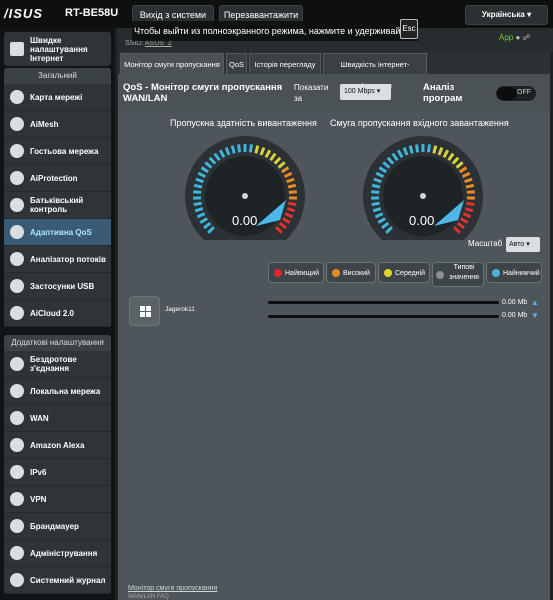 Image resolution: width=553 pixels, height=600 pixels. I want to click on toggle-knob, so click(507, 93).